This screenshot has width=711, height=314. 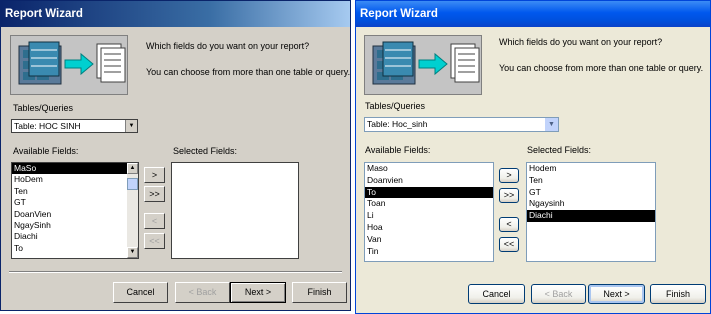 I want to click on list-item: HoDem, so click(x=75, y=179).